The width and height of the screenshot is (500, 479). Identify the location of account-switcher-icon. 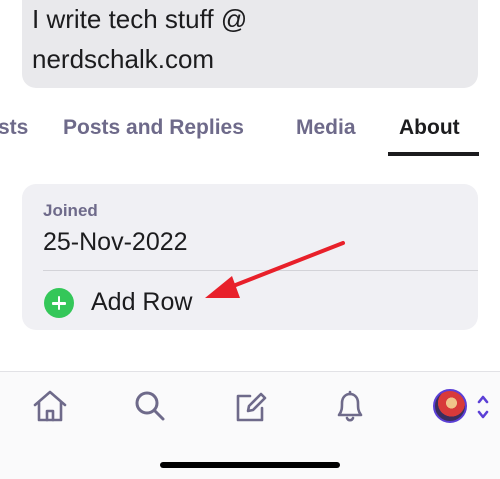
(483, 407).